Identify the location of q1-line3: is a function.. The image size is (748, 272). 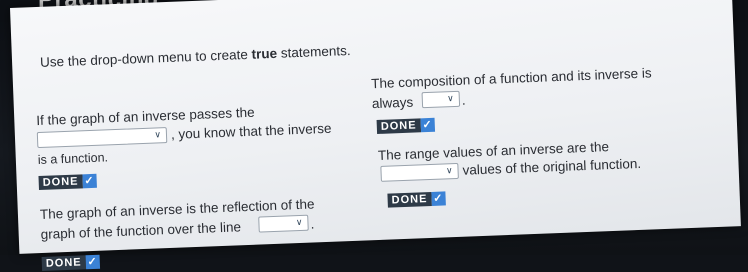
(73, 159).